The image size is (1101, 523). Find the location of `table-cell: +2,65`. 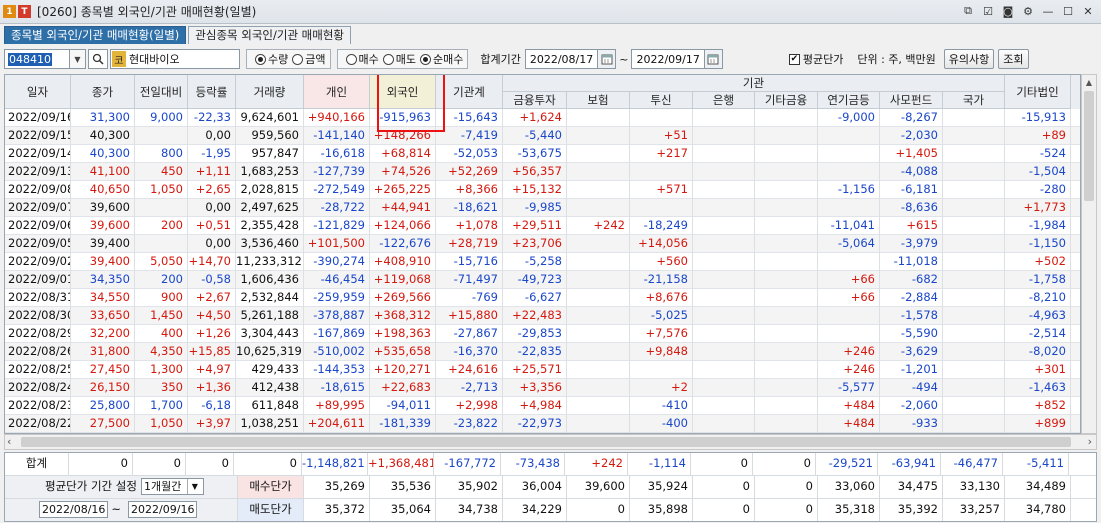

table-cell: +2,65 is located at coordinates (212, 190).